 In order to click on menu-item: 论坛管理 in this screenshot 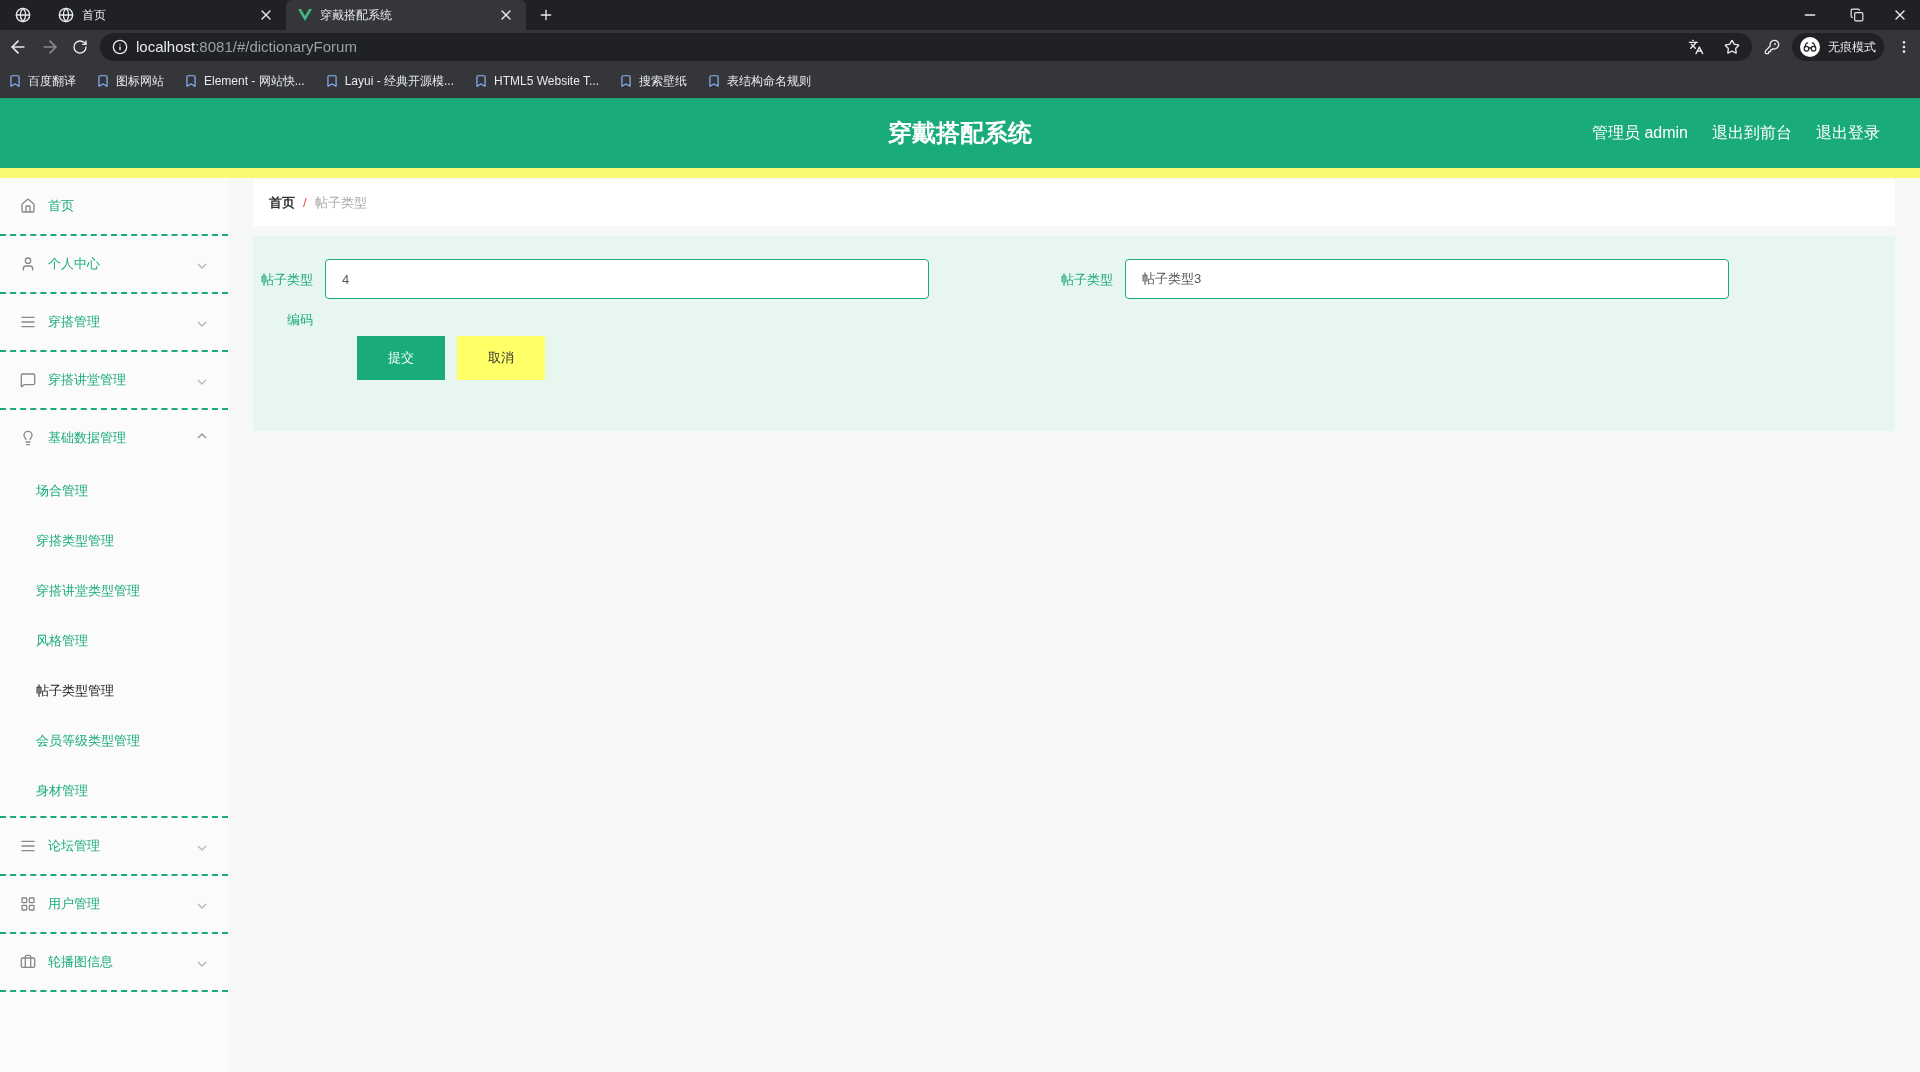, I will do `click(114, 846)`.